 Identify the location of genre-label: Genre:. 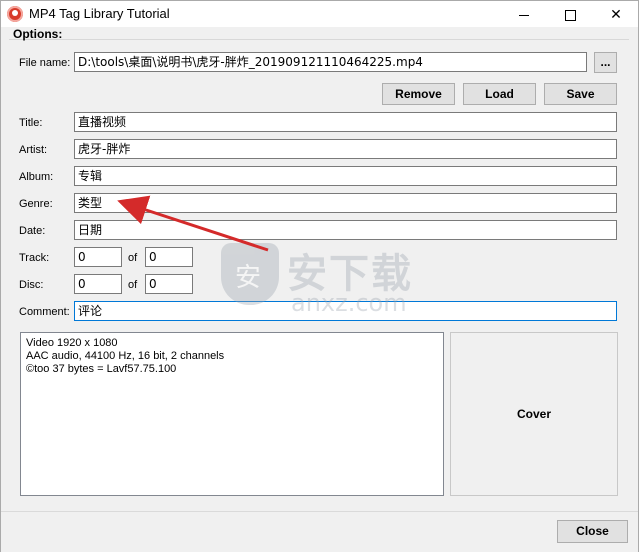
(36, 204).